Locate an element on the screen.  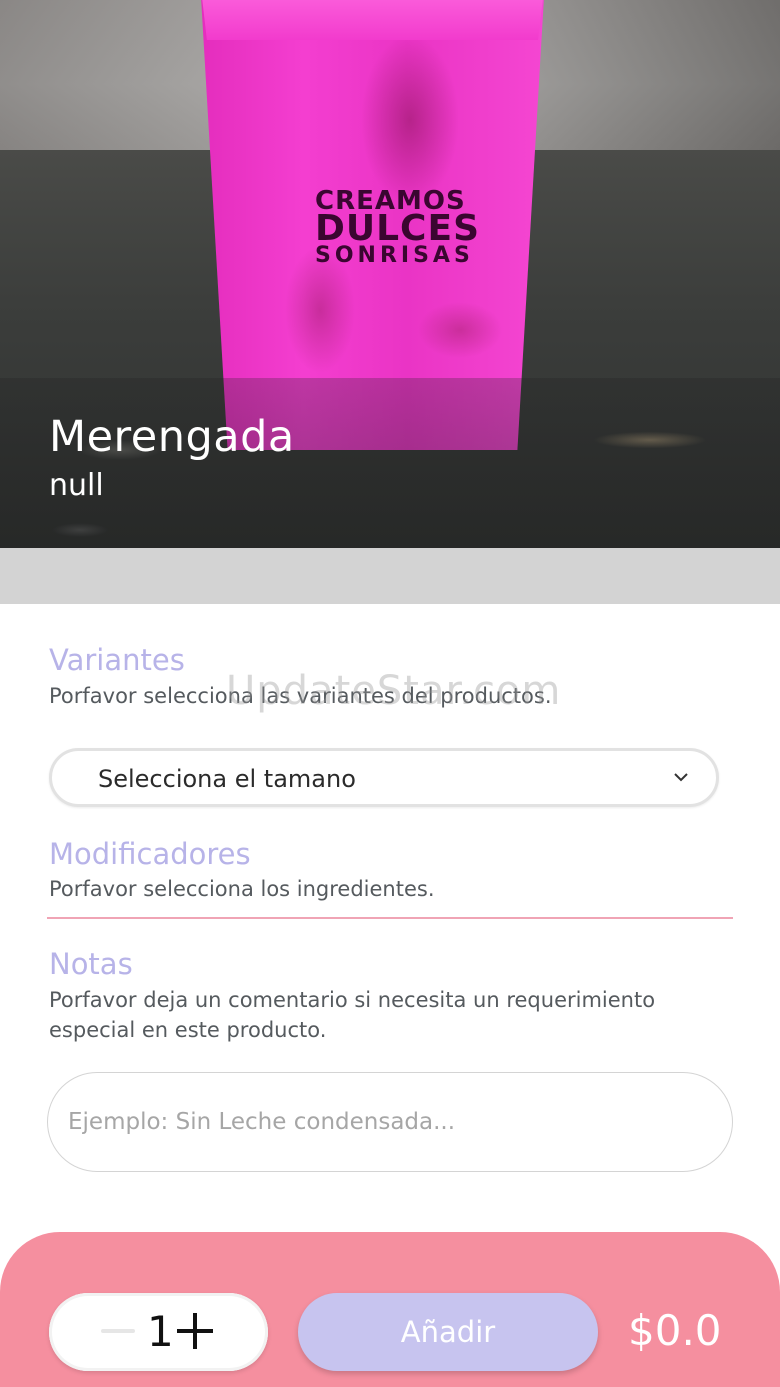
plus-icon is located at coordinates (195, 1331).